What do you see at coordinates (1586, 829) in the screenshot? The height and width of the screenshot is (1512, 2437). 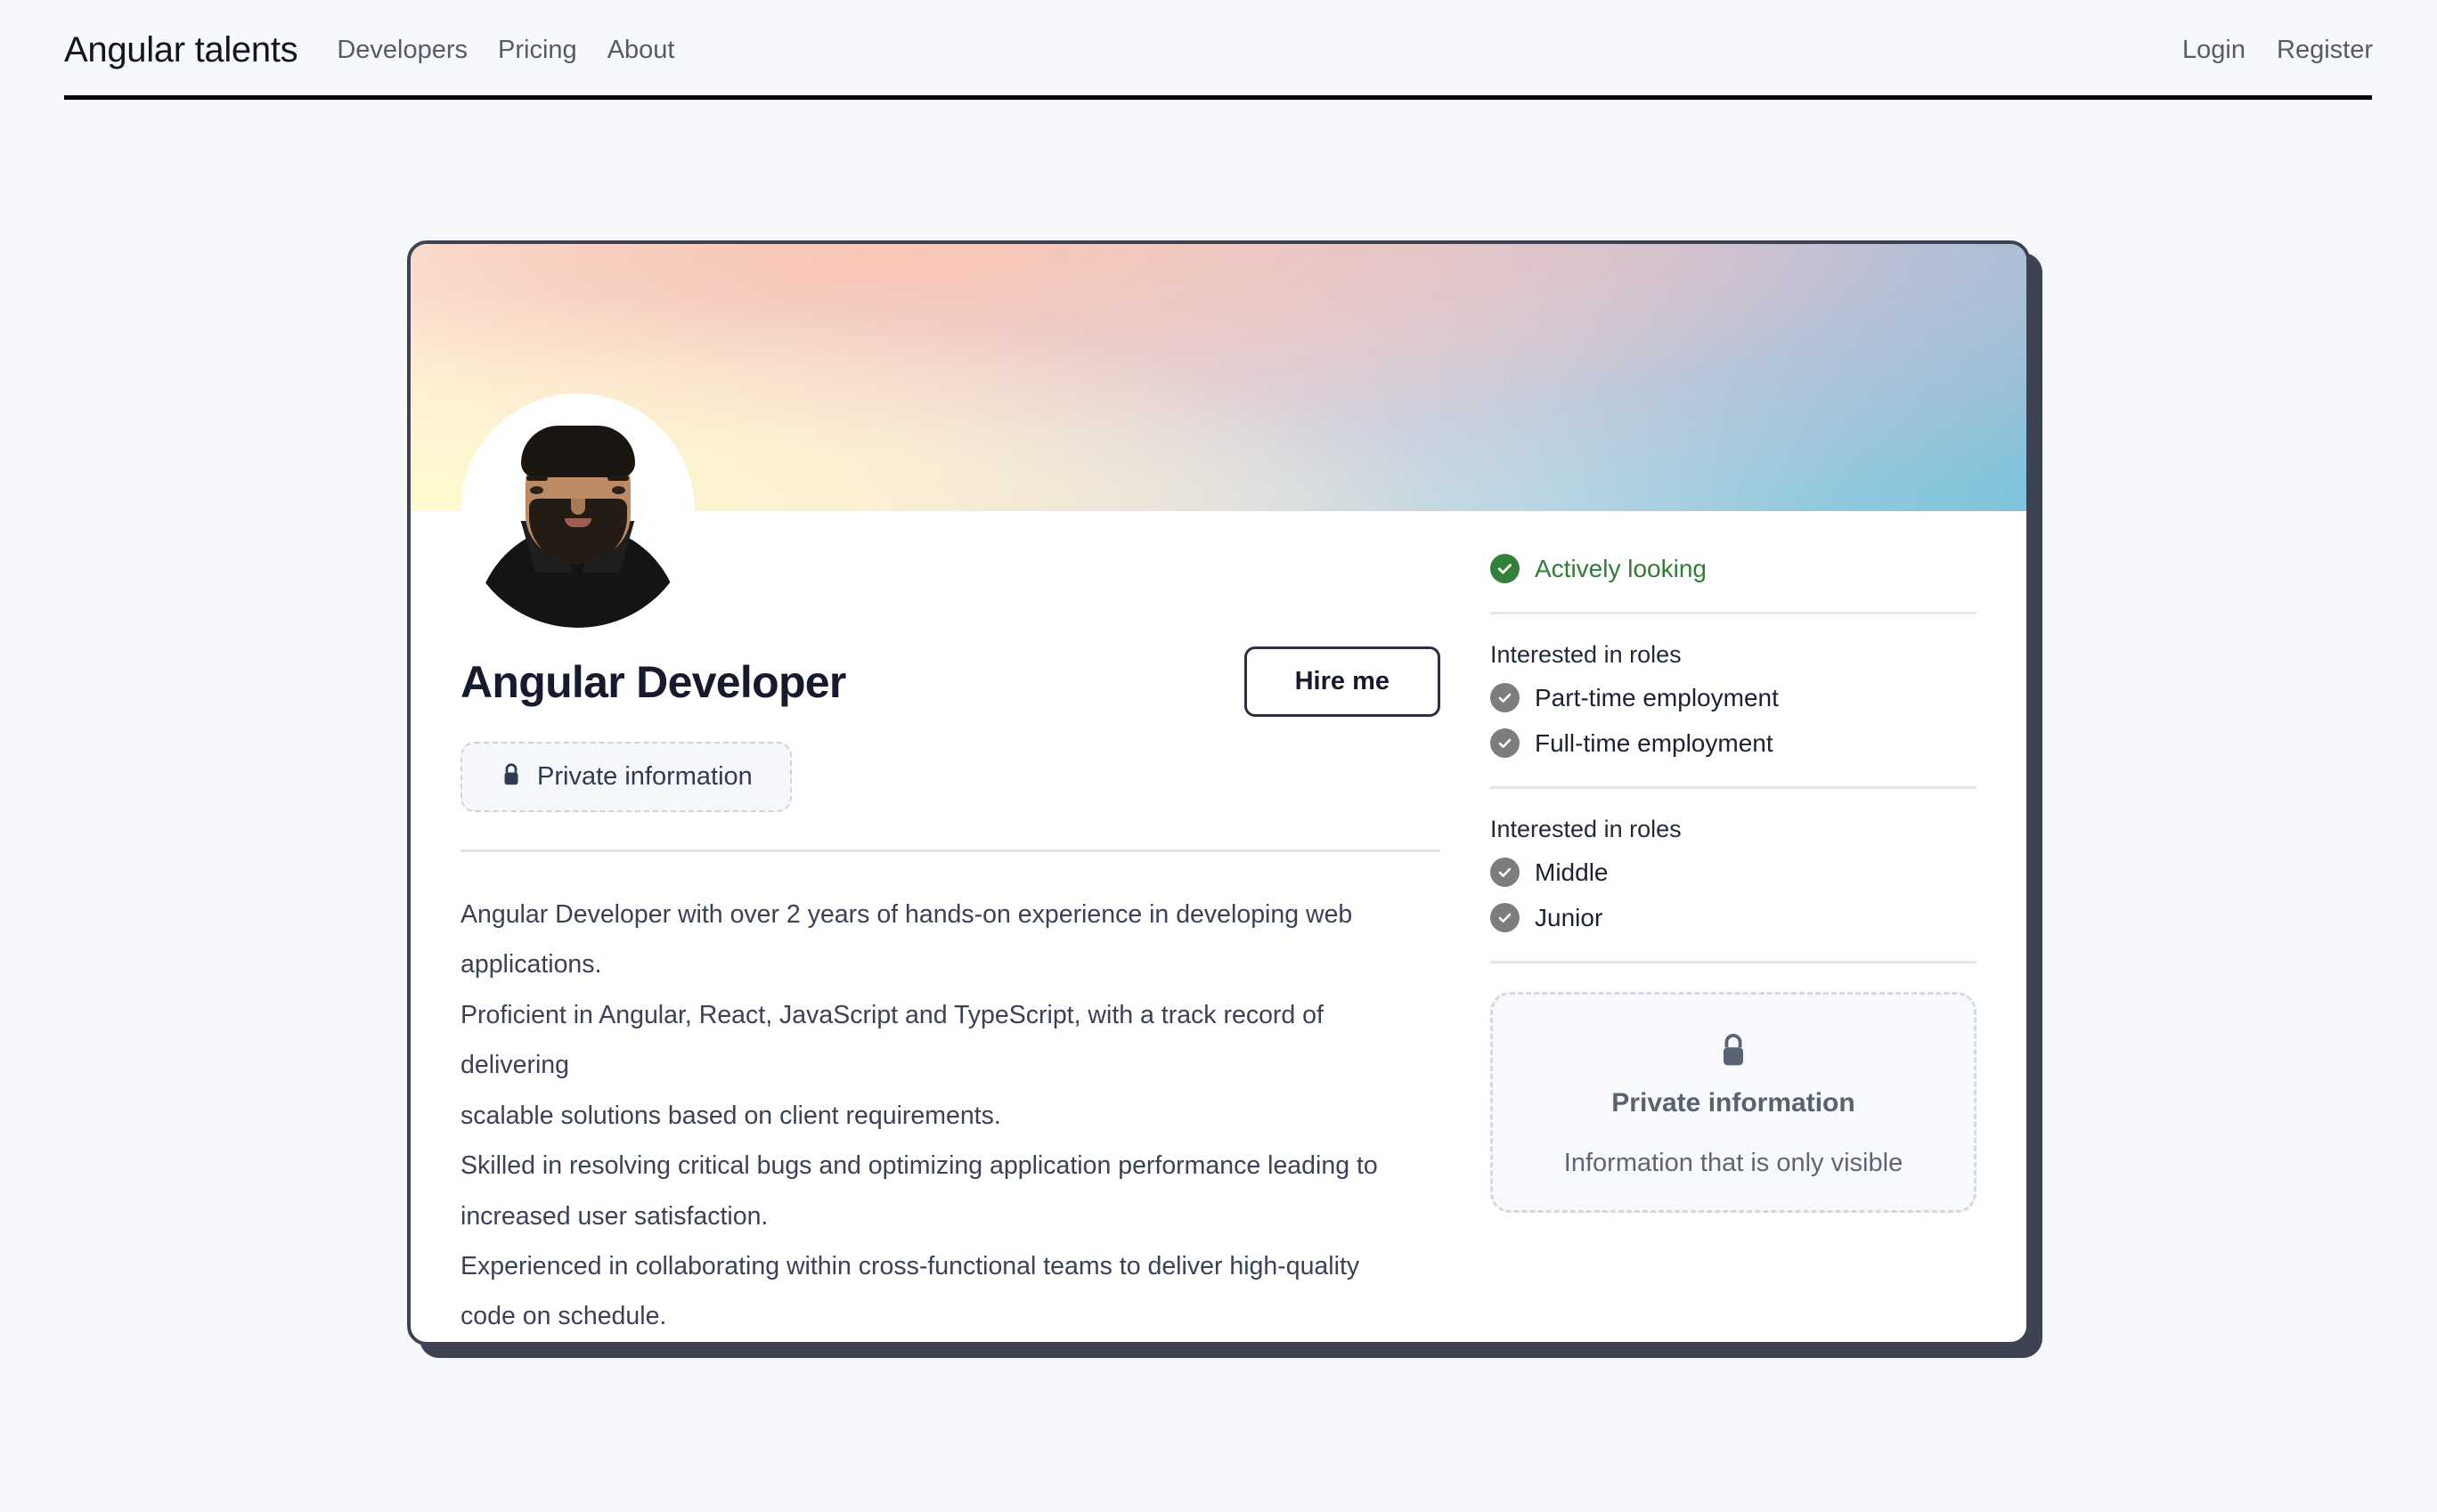 I see `seniority-section-heading: Interested in roles` at bounding box center [1586, 829].